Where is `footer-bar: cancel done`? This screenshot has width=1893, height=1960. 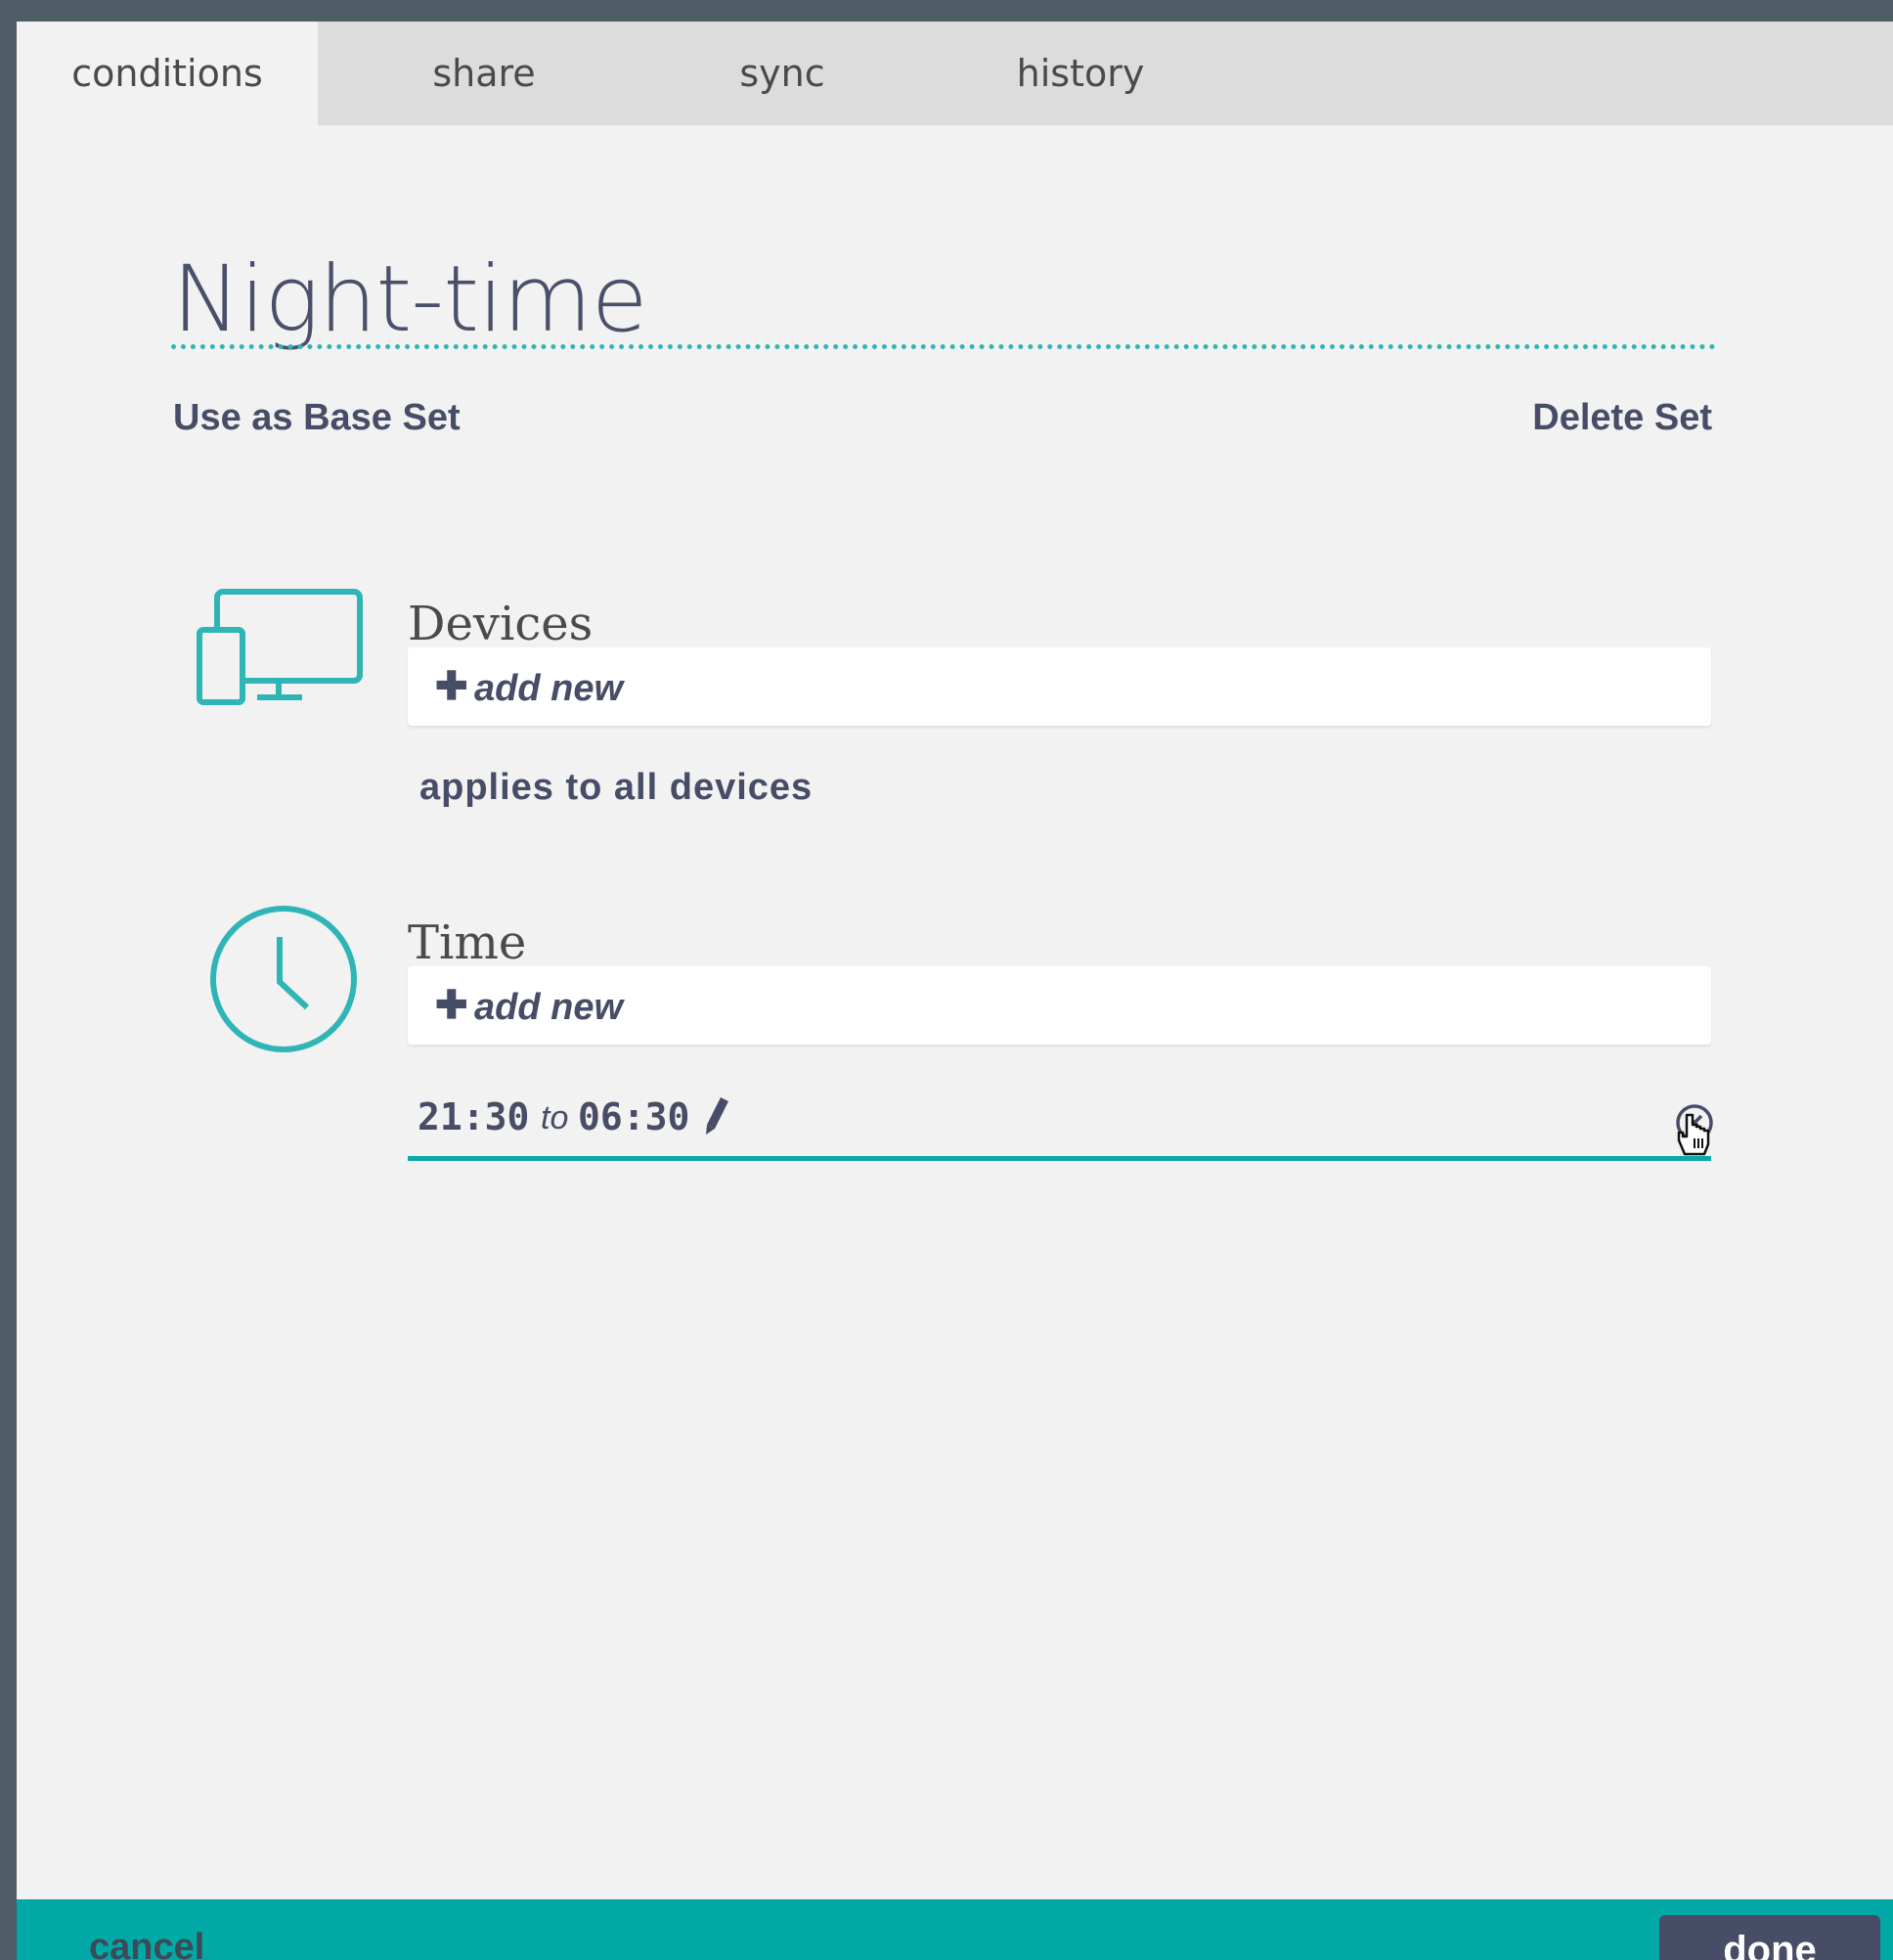 footer-bar: cancel done is located at coordinates (955, 1929).